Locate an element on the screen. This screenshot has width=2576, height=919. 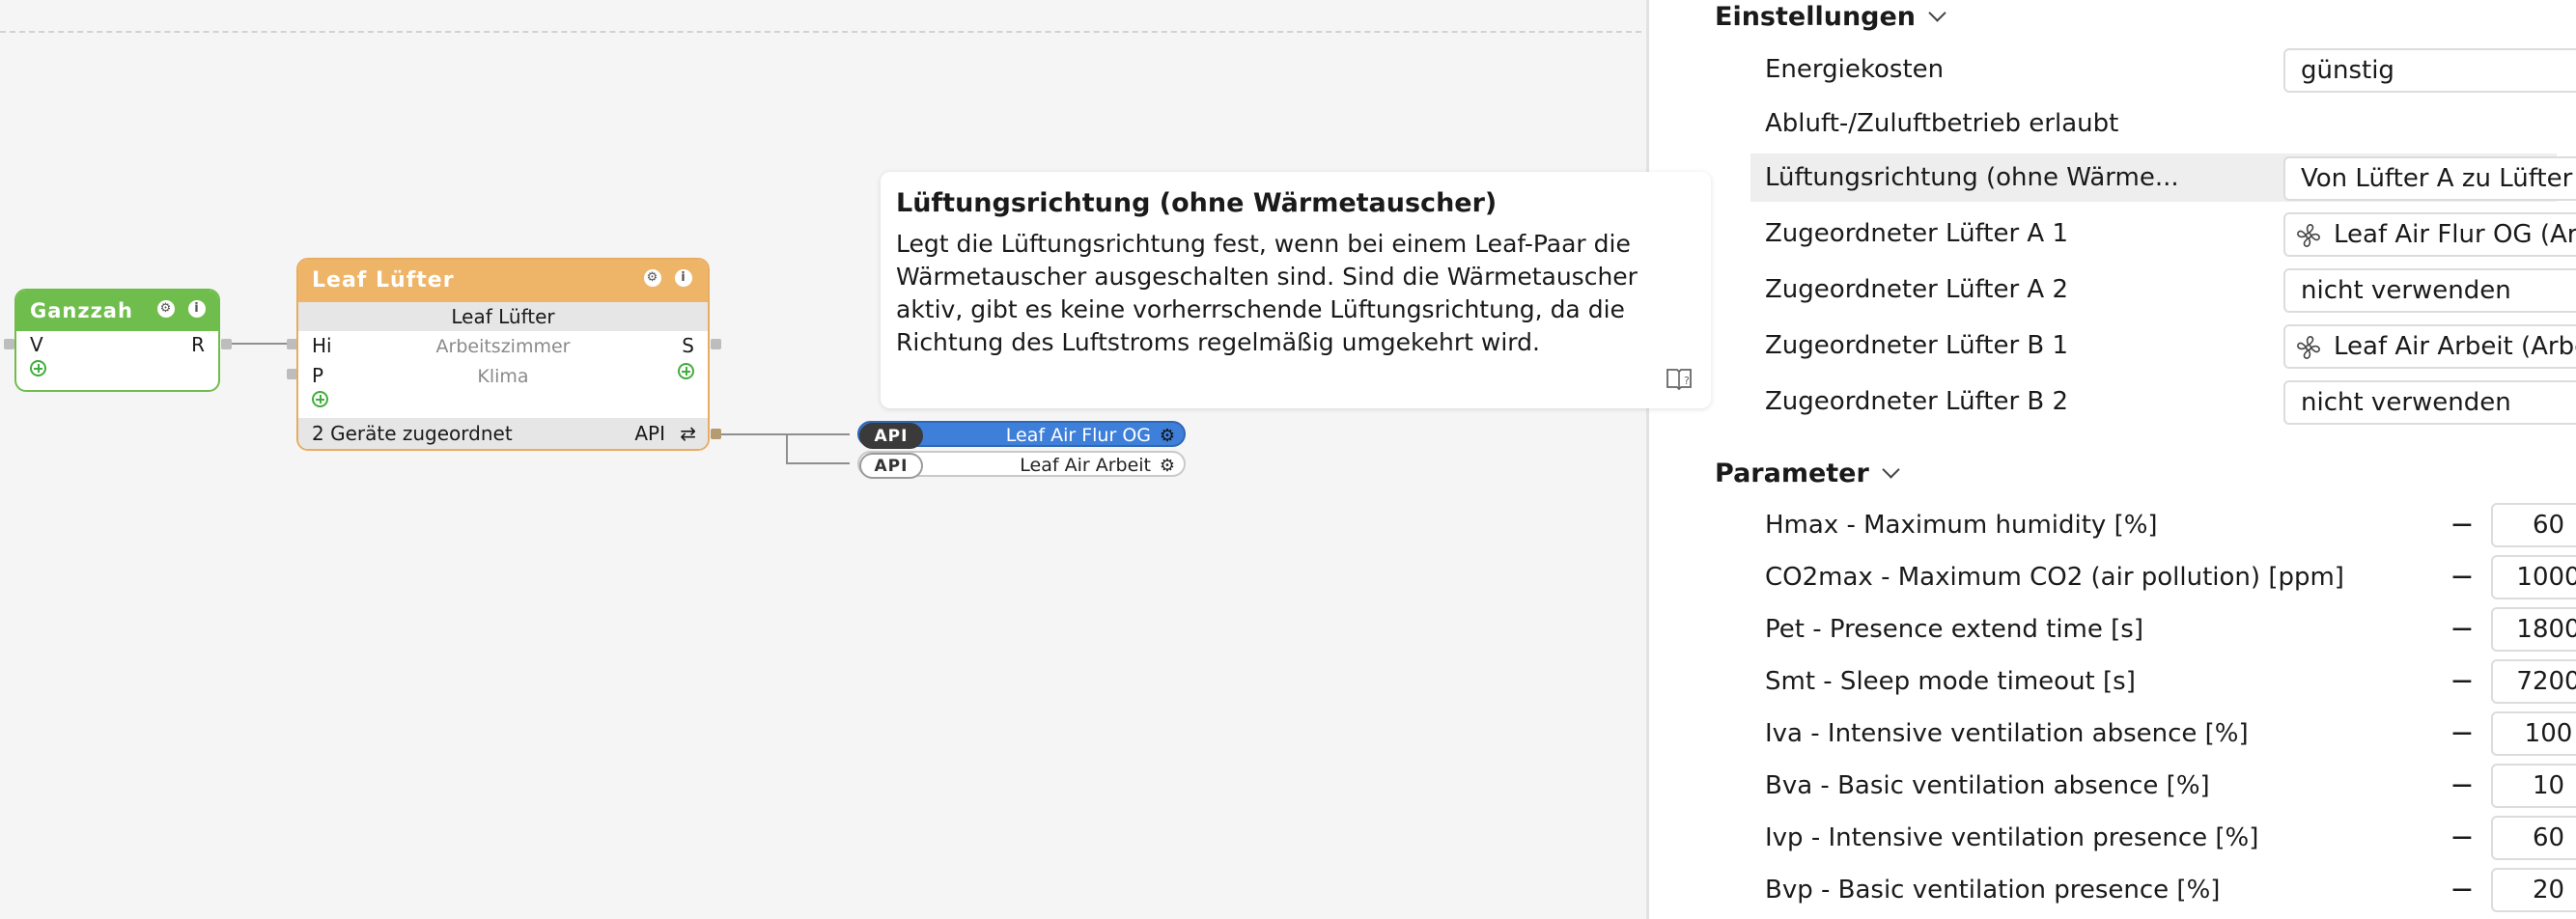
dropdown-value: Leaf Air Arbeit (Arbeitsz is located at coordinates (2455, 346).